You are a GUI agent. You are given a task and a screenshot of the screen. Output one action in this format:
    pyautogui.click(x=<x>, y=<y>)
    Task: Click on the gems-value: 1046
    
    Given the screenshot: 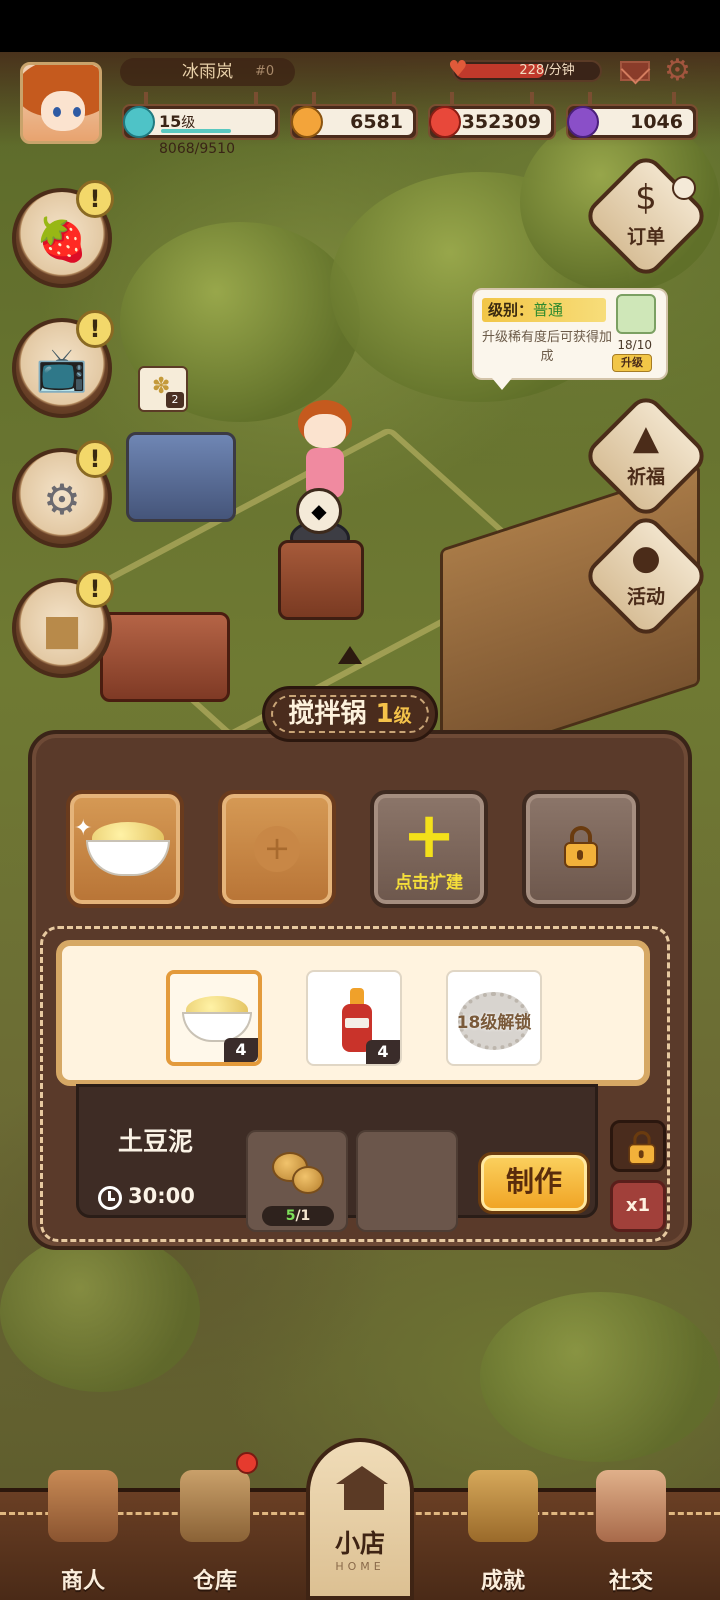 What is the action you would take?
    pyautogui.click(x=656, y=122)
    